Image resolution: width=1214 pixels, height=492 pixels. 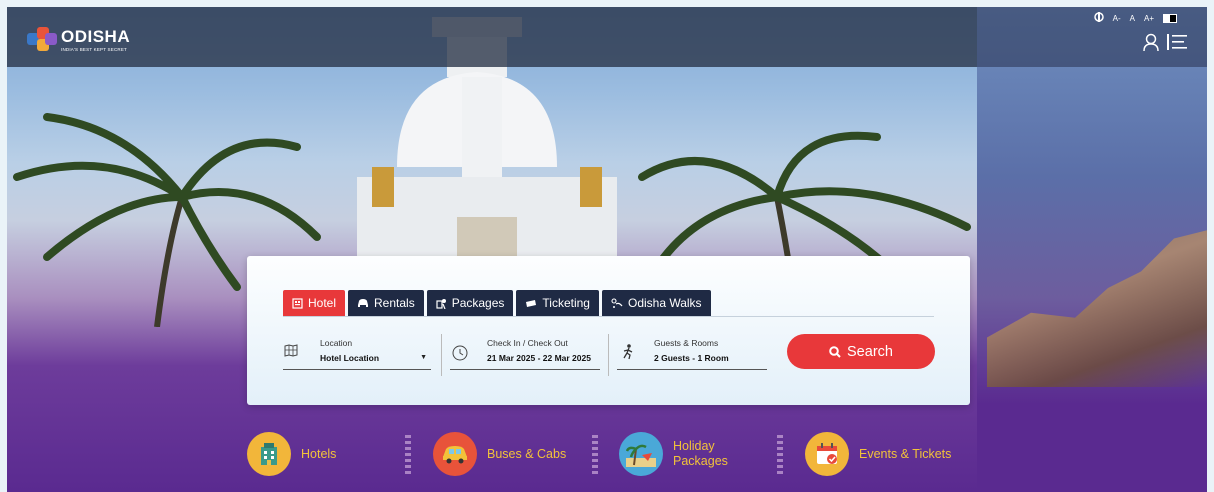 What do you see at coordinates (531, 303) in the screenshot?
I see `ticket-icon` at bounding box center [531, 303].